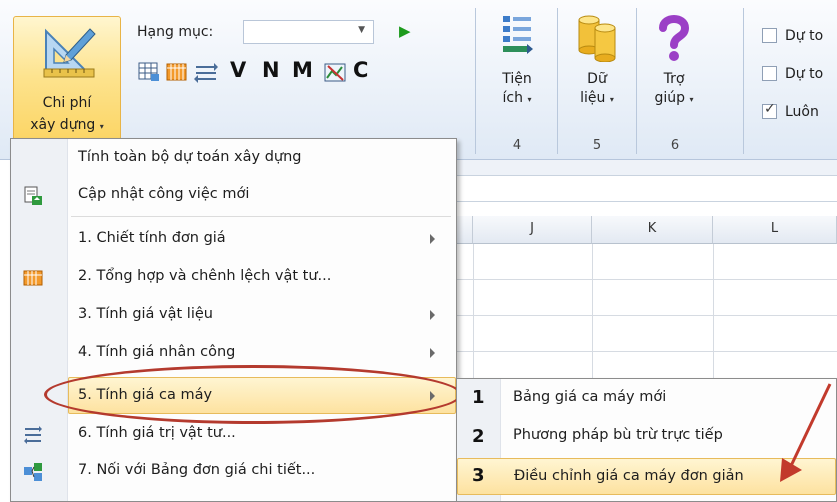 The width and height of the screenshot is (837, 502). I want to click on chart-window-icon, so click(336, 73).